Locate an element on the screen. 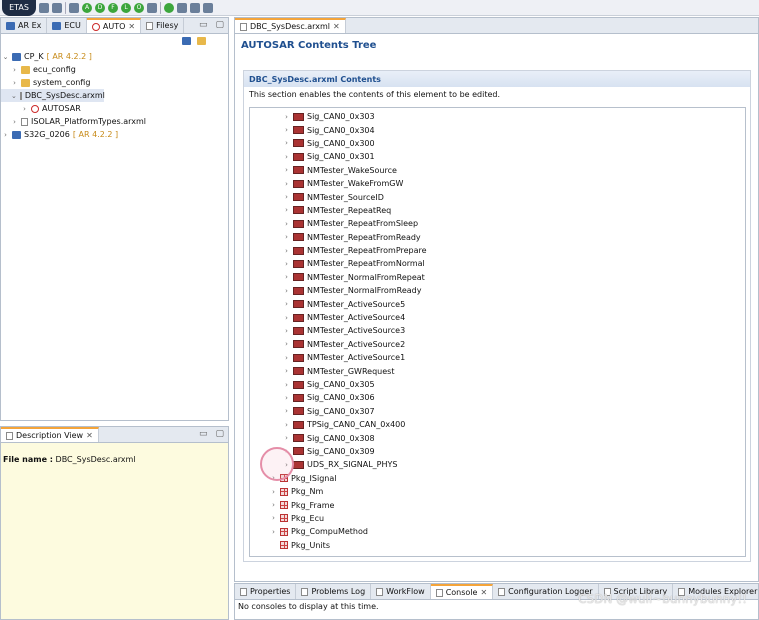 The image size is (759, 620). tab-autosar: AUTO ✕ is located at coordinates (114, 25).